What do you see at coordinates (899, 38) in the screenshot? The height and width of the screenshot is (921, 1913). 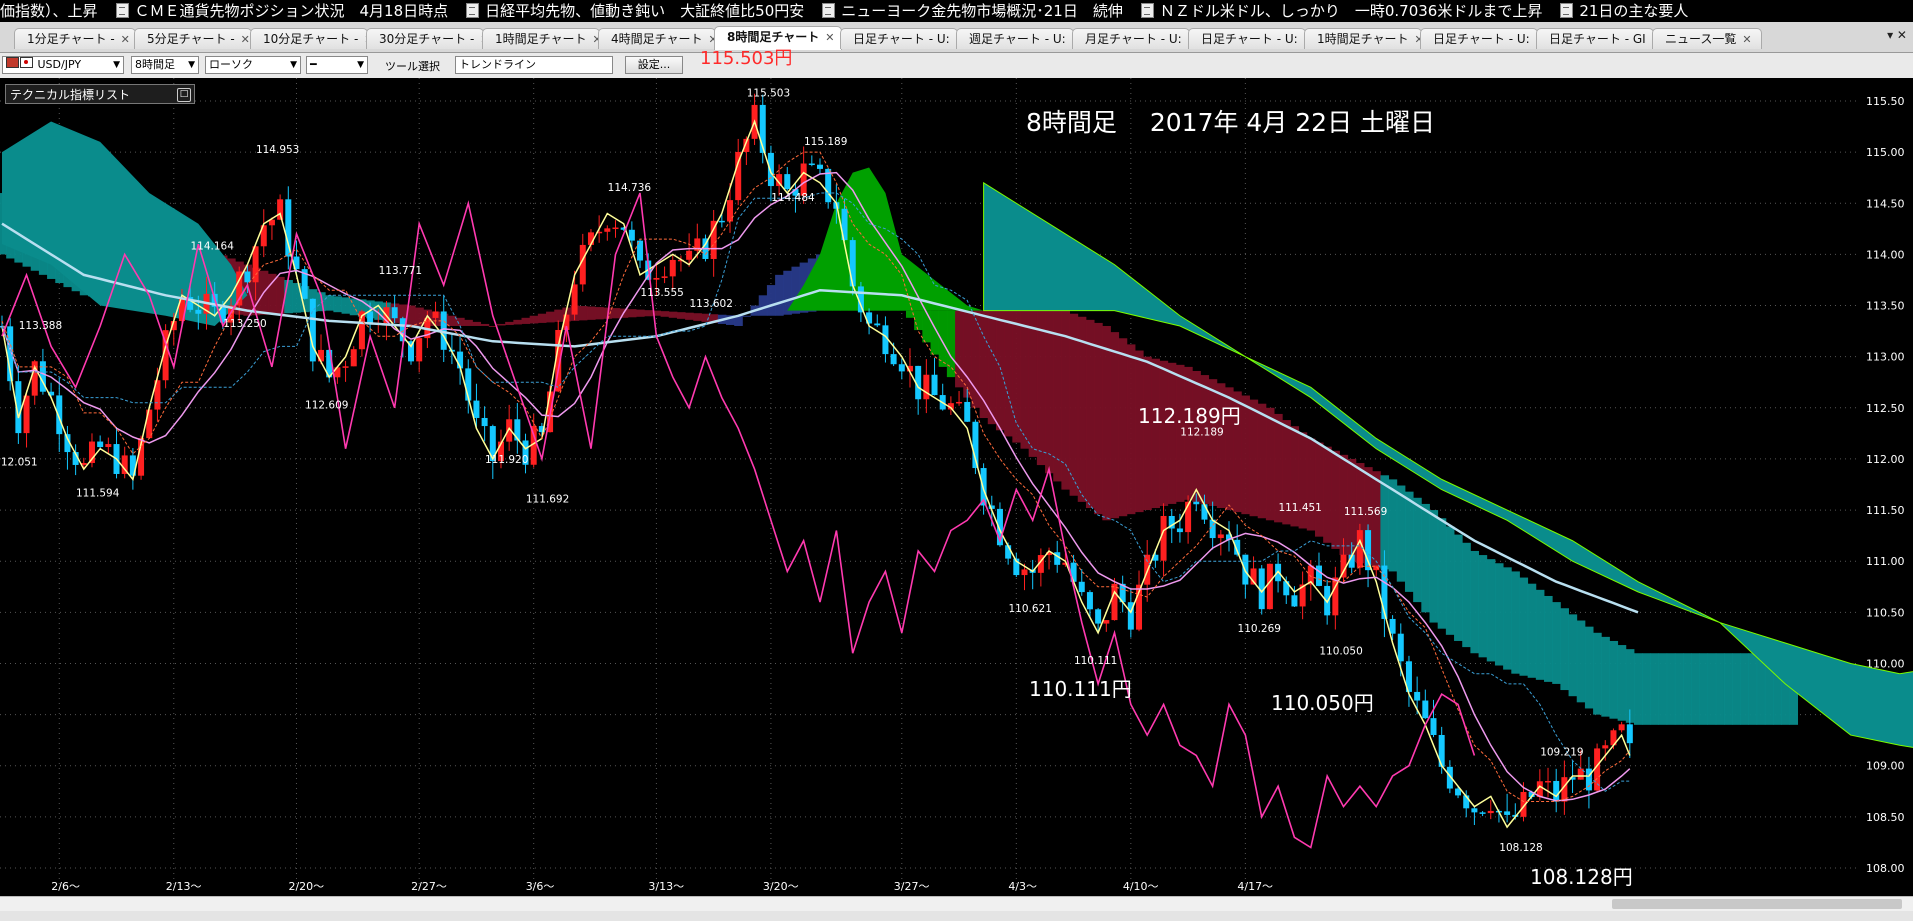 I see `tab-chart-7: 日足チャート - U:✕` at bounding box center [899, 38].